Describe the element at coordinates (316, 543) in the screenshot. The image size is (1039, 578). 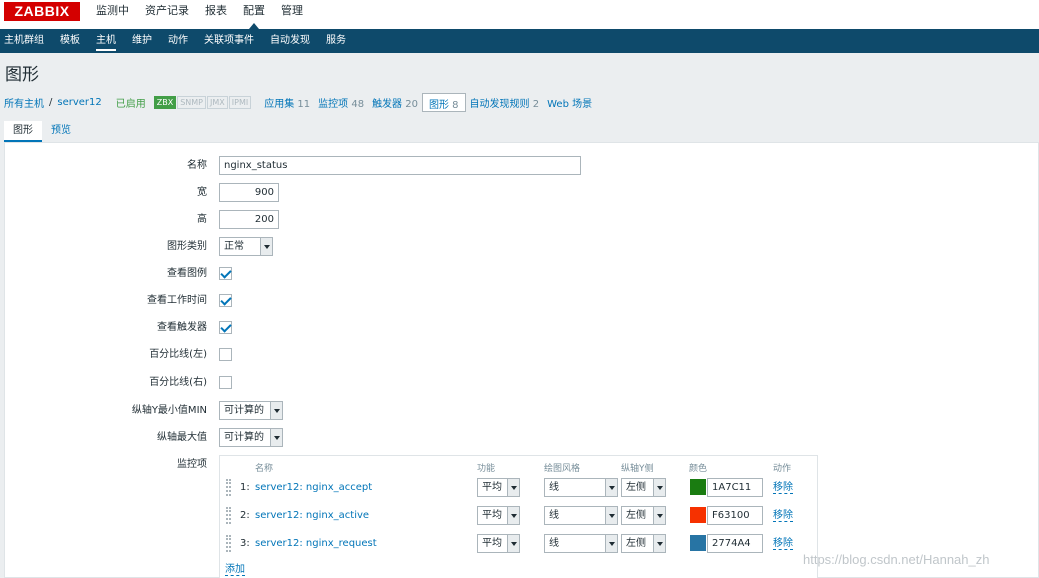
I see `item-name-link: server12: nginx_request` at that location.